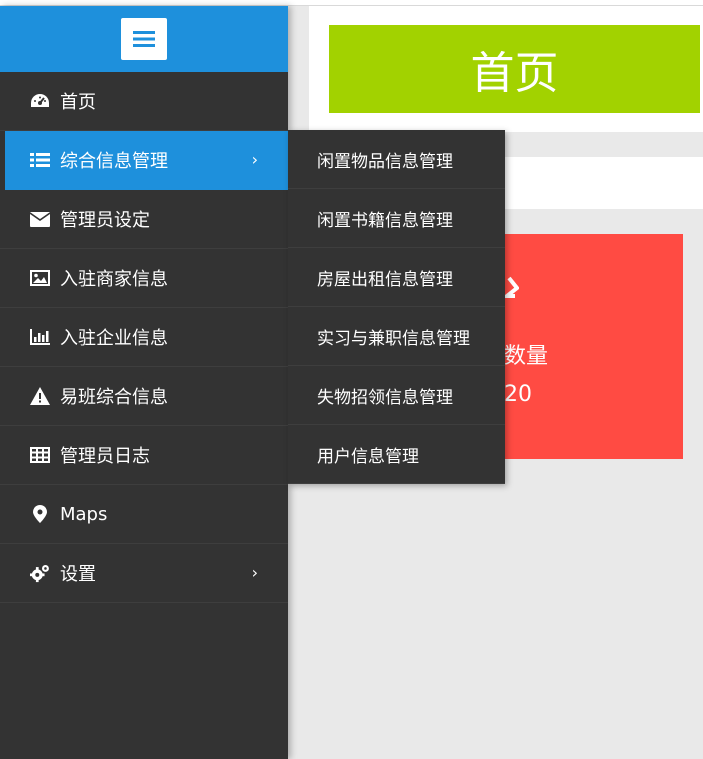 Image resolution: width=703 pixels, height=759 pixels. What do you see at coordinates (40, 455) in the screenshot?
I see `table-icon` at bounding box center [40, 455].